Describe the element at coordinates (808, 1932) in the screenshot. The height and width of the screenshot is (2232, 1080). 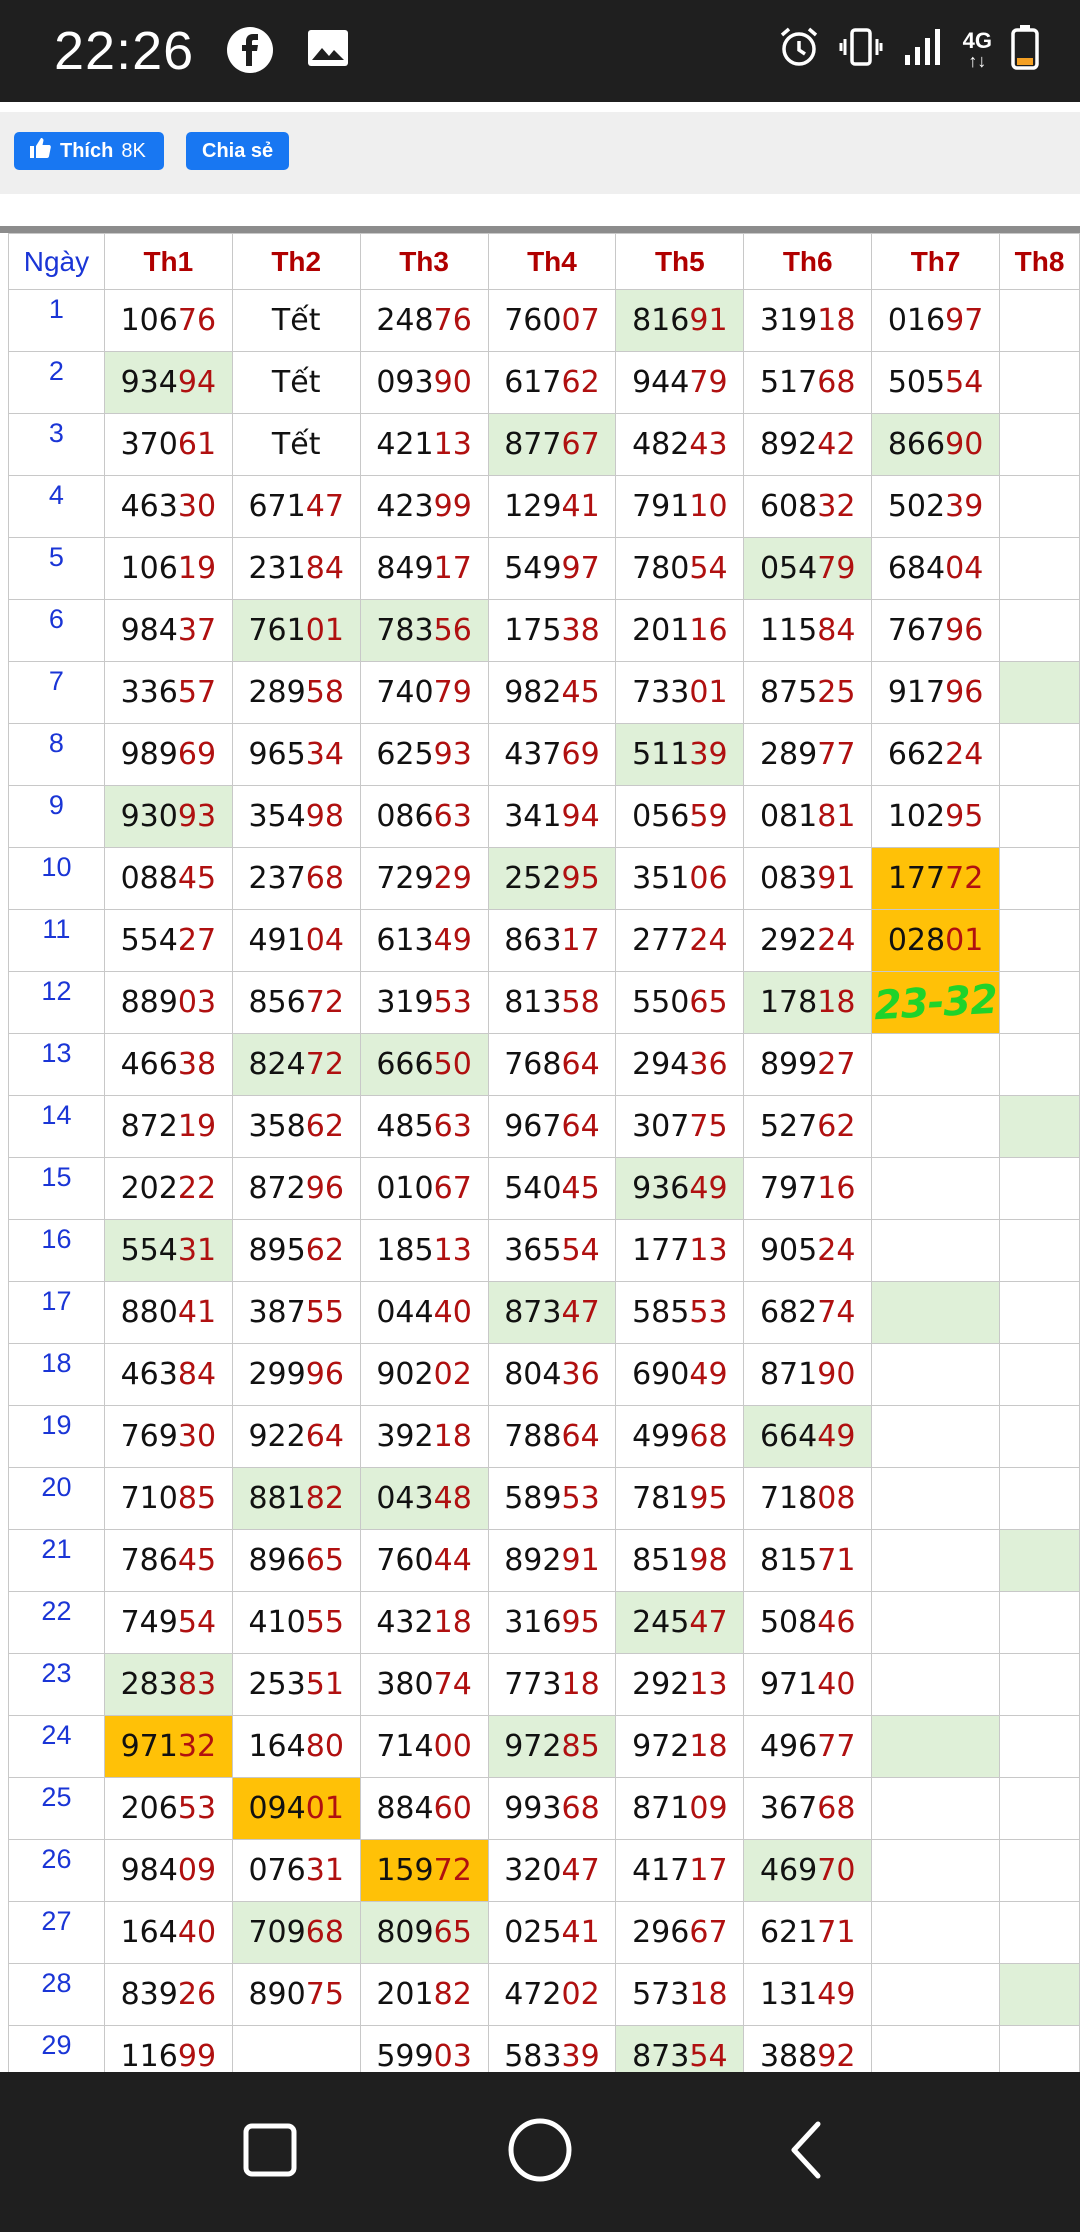
I see `result-cell: 62171` at that location.